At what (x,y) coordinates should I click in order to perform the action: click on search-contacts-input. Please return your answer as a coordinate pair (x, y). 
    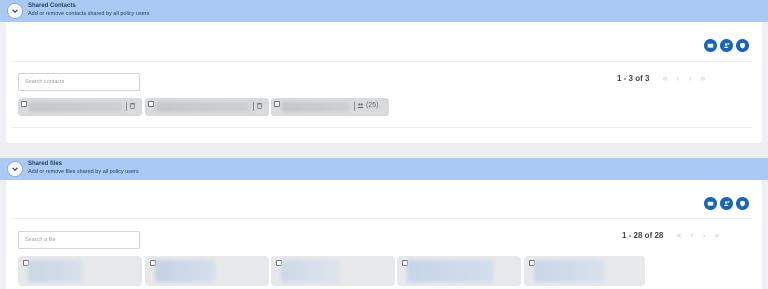
    Looking at the image, I should click on (79, 82).